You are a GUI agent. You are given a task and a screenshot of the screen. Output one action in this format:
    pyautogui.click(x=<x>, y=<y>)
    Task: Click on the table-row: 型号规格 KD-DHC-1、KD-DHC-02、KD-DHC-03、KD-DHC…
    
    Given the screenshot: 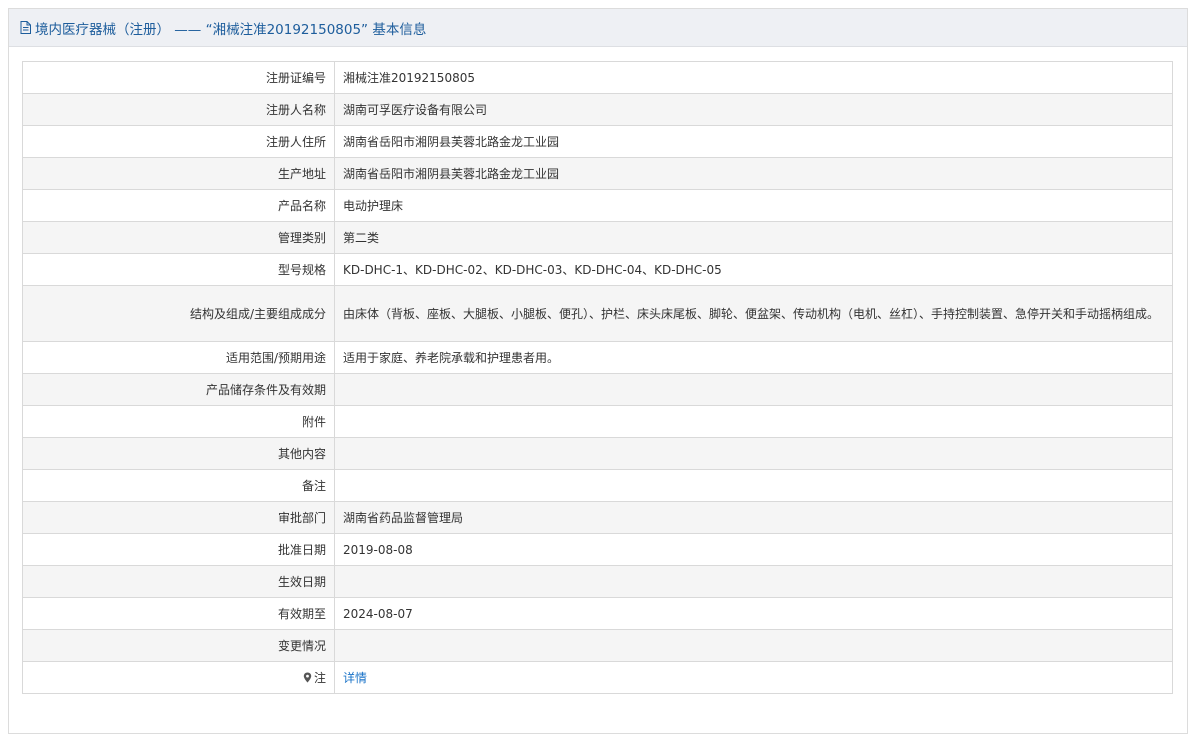 What is the action you would take?
    pyautogui.click(x=597, y=269)
    